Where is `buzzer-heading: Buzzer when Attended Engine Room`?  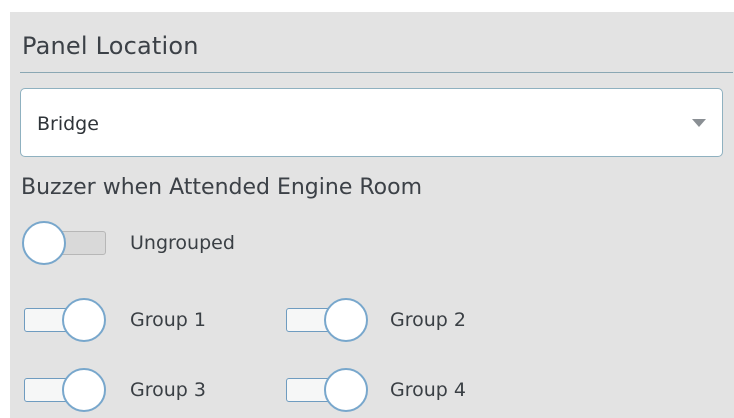
buzzer-heading: Buzzer when Attended Engine Room is located at coordinates (222, 187).